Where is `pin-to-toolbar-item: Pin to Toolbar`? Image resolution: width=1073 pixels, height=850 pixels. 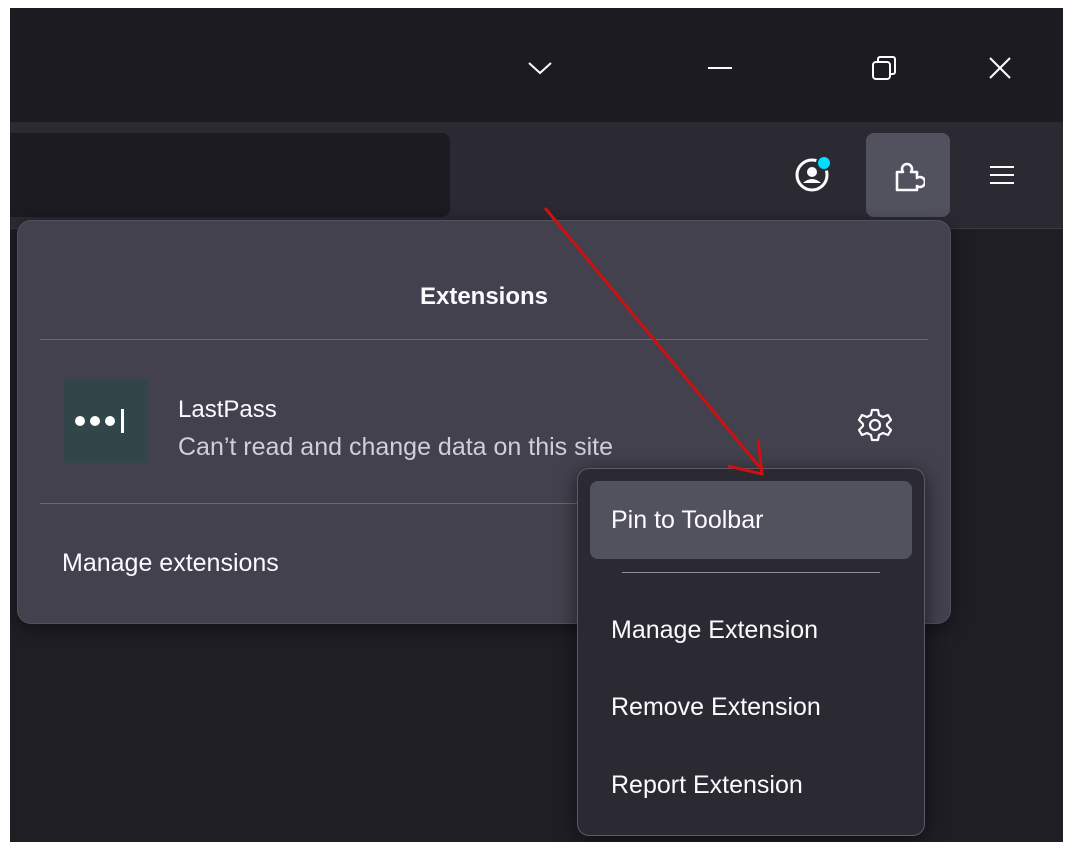 pin-to-toolbar-item: Pin to Toolbar is located at coordinates (751, 520).